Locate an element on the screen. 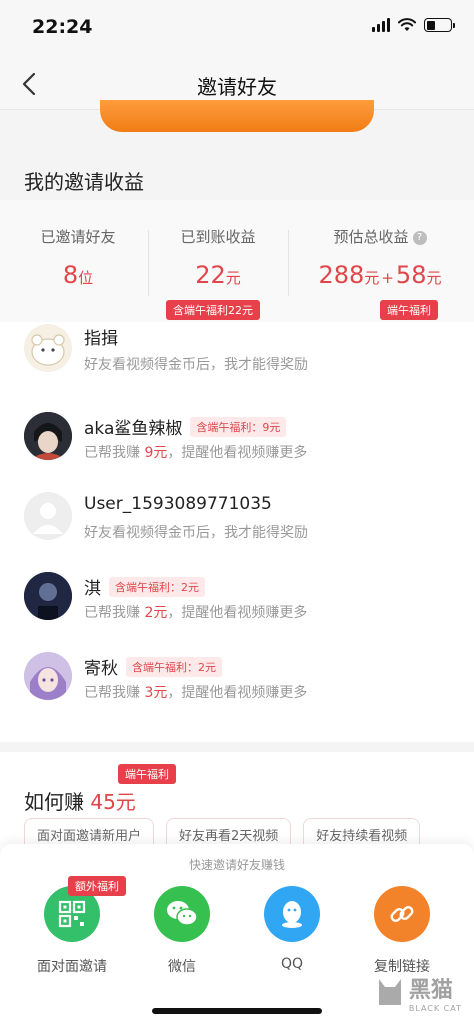 The width and height of the screenshot is (474, 1026). friend-name: 淇含端午福利：2元 is located at coordinates (144, 586).